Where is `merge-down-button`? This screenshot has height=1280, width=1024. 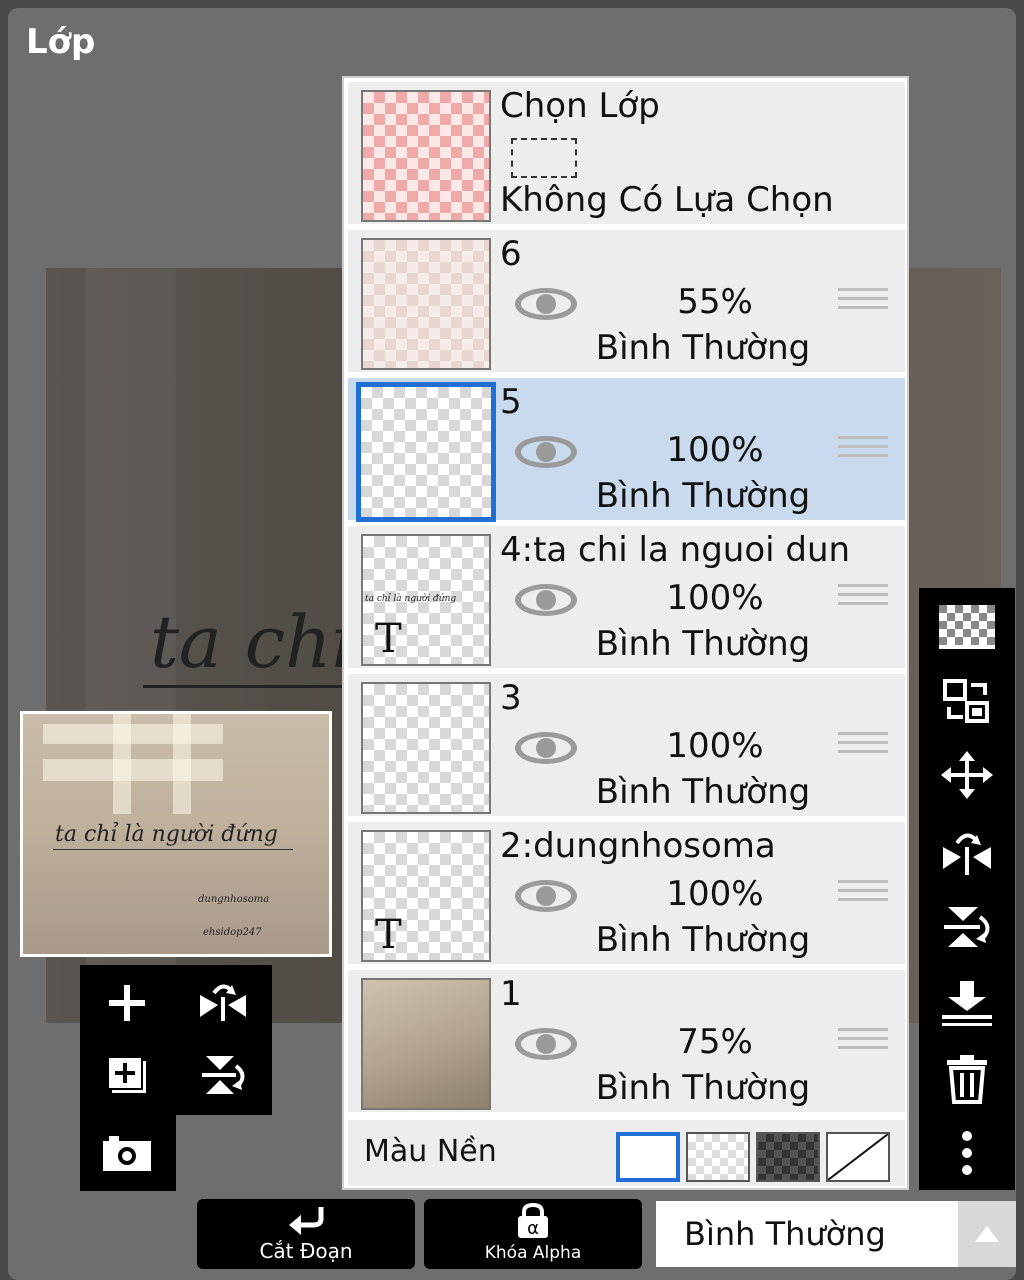 merge-down-button is located at coordinates (967, 1003).